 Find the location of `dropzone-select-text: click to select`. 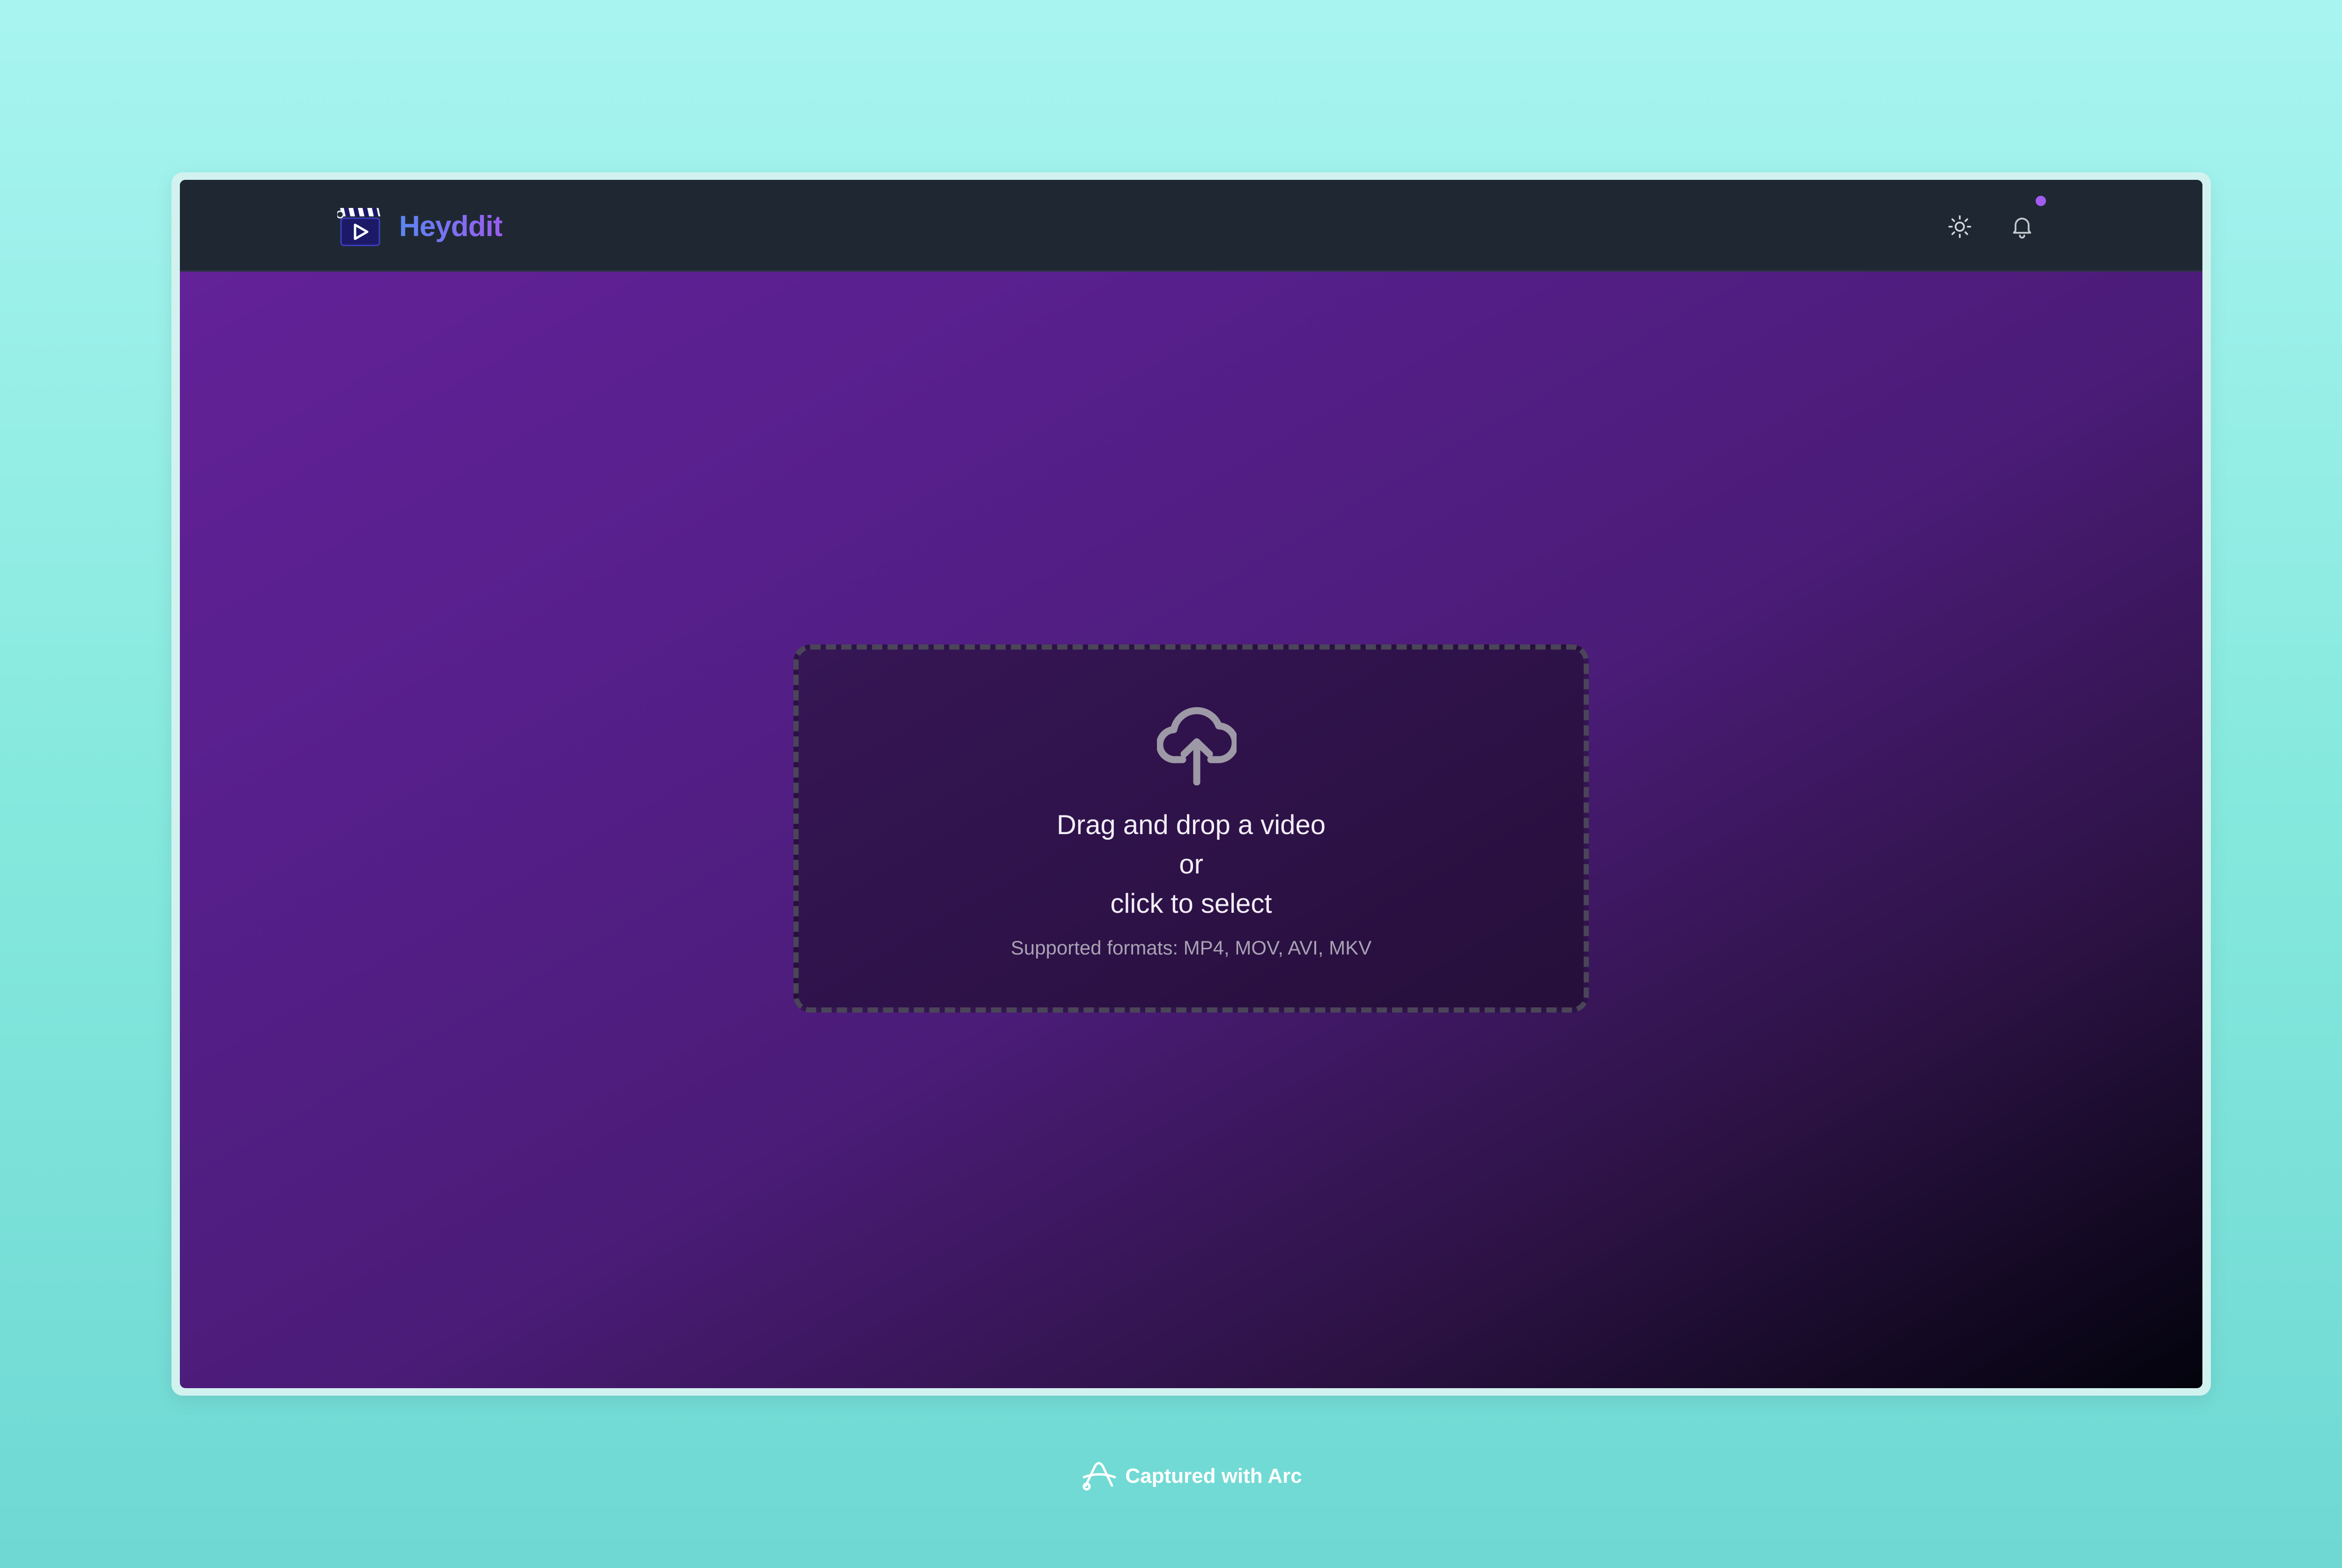

dropzone-select-text: click to select is located at coordinates (1191, 903).